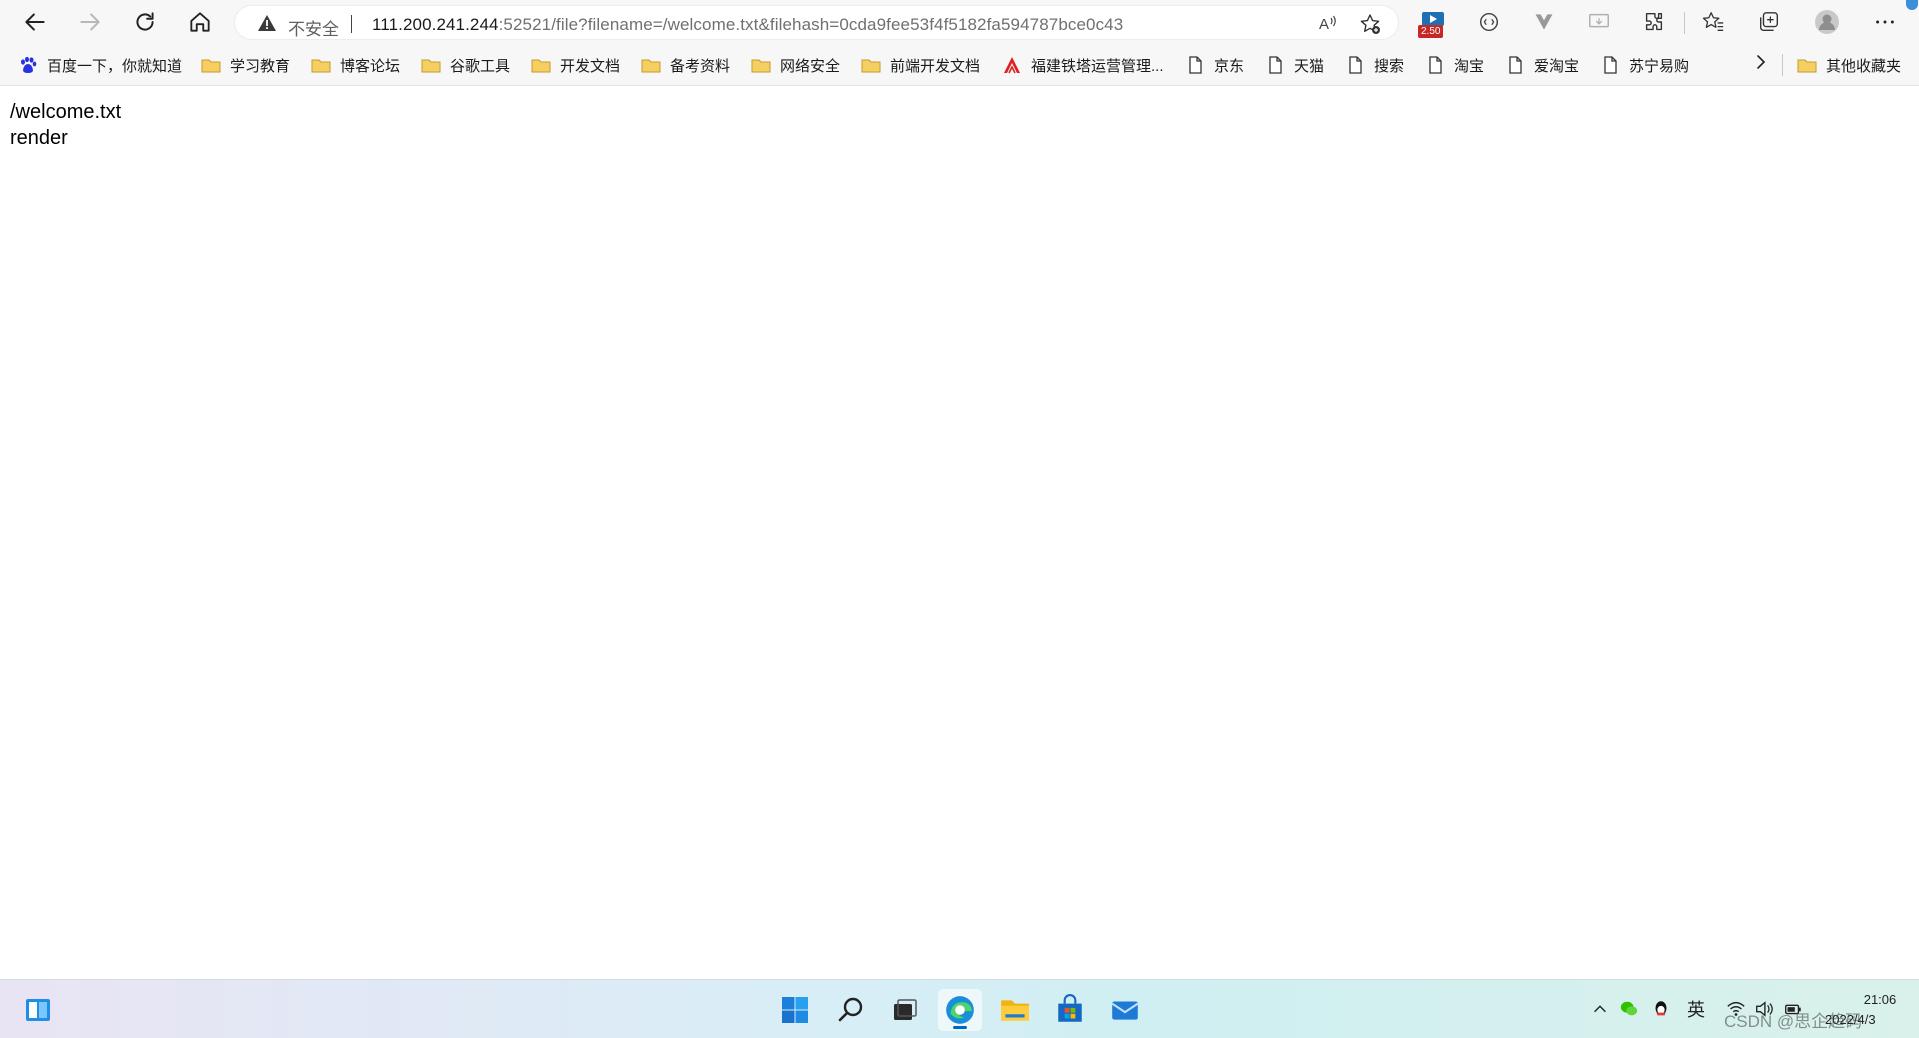  Describe the element at coordinates (1696, 1009) in the screenshot. I see `ime-indicator: 英` at that location.